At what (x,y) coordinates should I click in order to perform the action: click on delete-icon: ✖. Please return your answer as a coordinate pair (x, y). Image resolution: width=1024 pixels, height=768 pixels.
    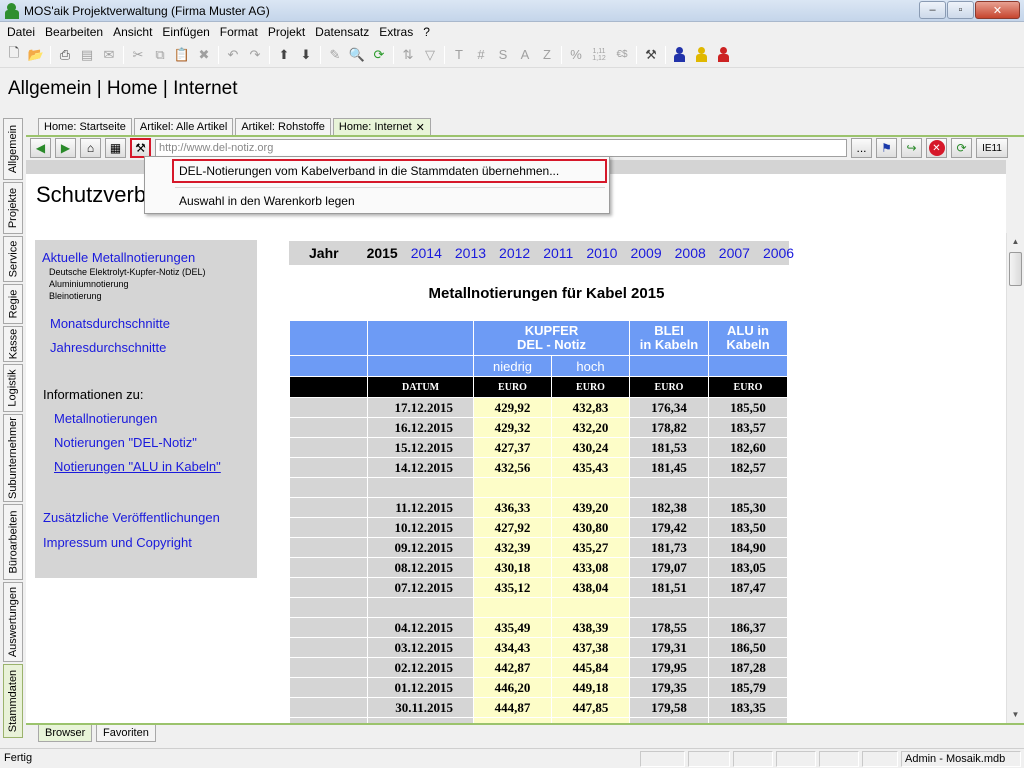
    Looking at the image, I should click on (204, 55).